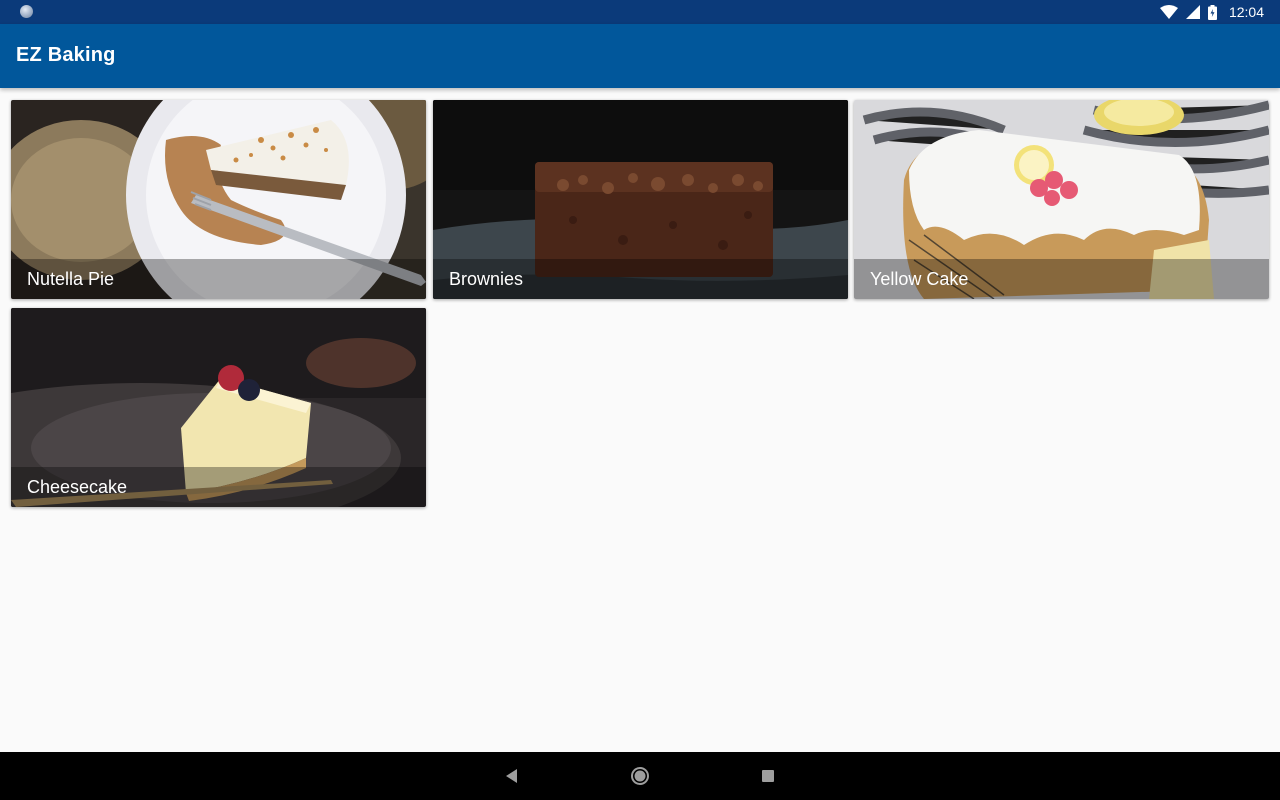 Image resolution: width=1280 pixels, height=800 pixels. What do you see at coordinates (66, 55) in the screenshot?
I see `app-title: EZ Baking` at bounding box center [66, 55].